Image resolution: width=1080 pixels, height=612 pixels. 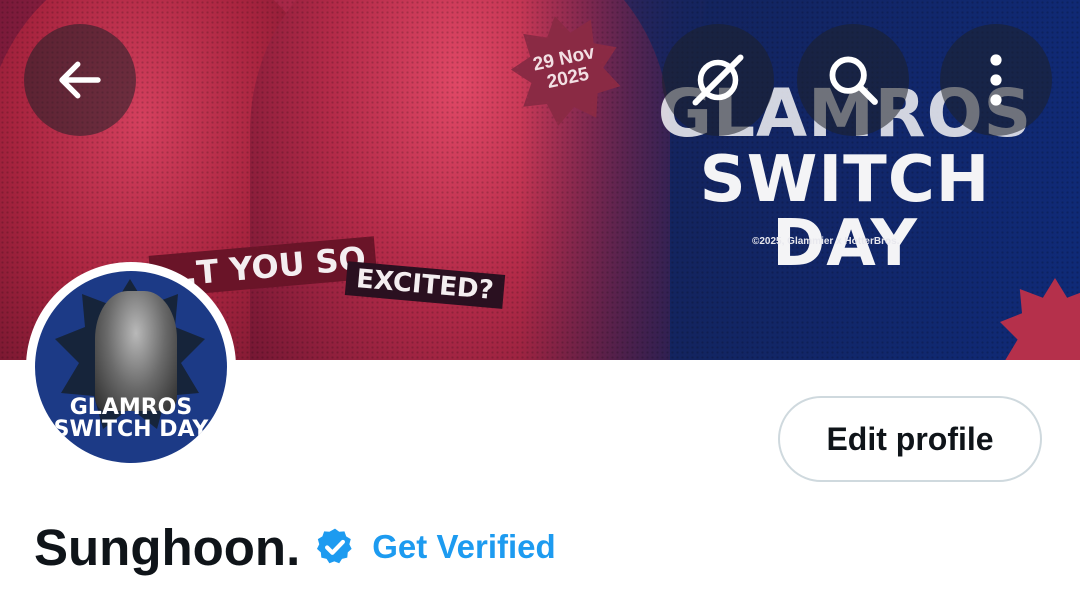 I want to click on display-name: Sunghoon., so click(x=167, y=547).